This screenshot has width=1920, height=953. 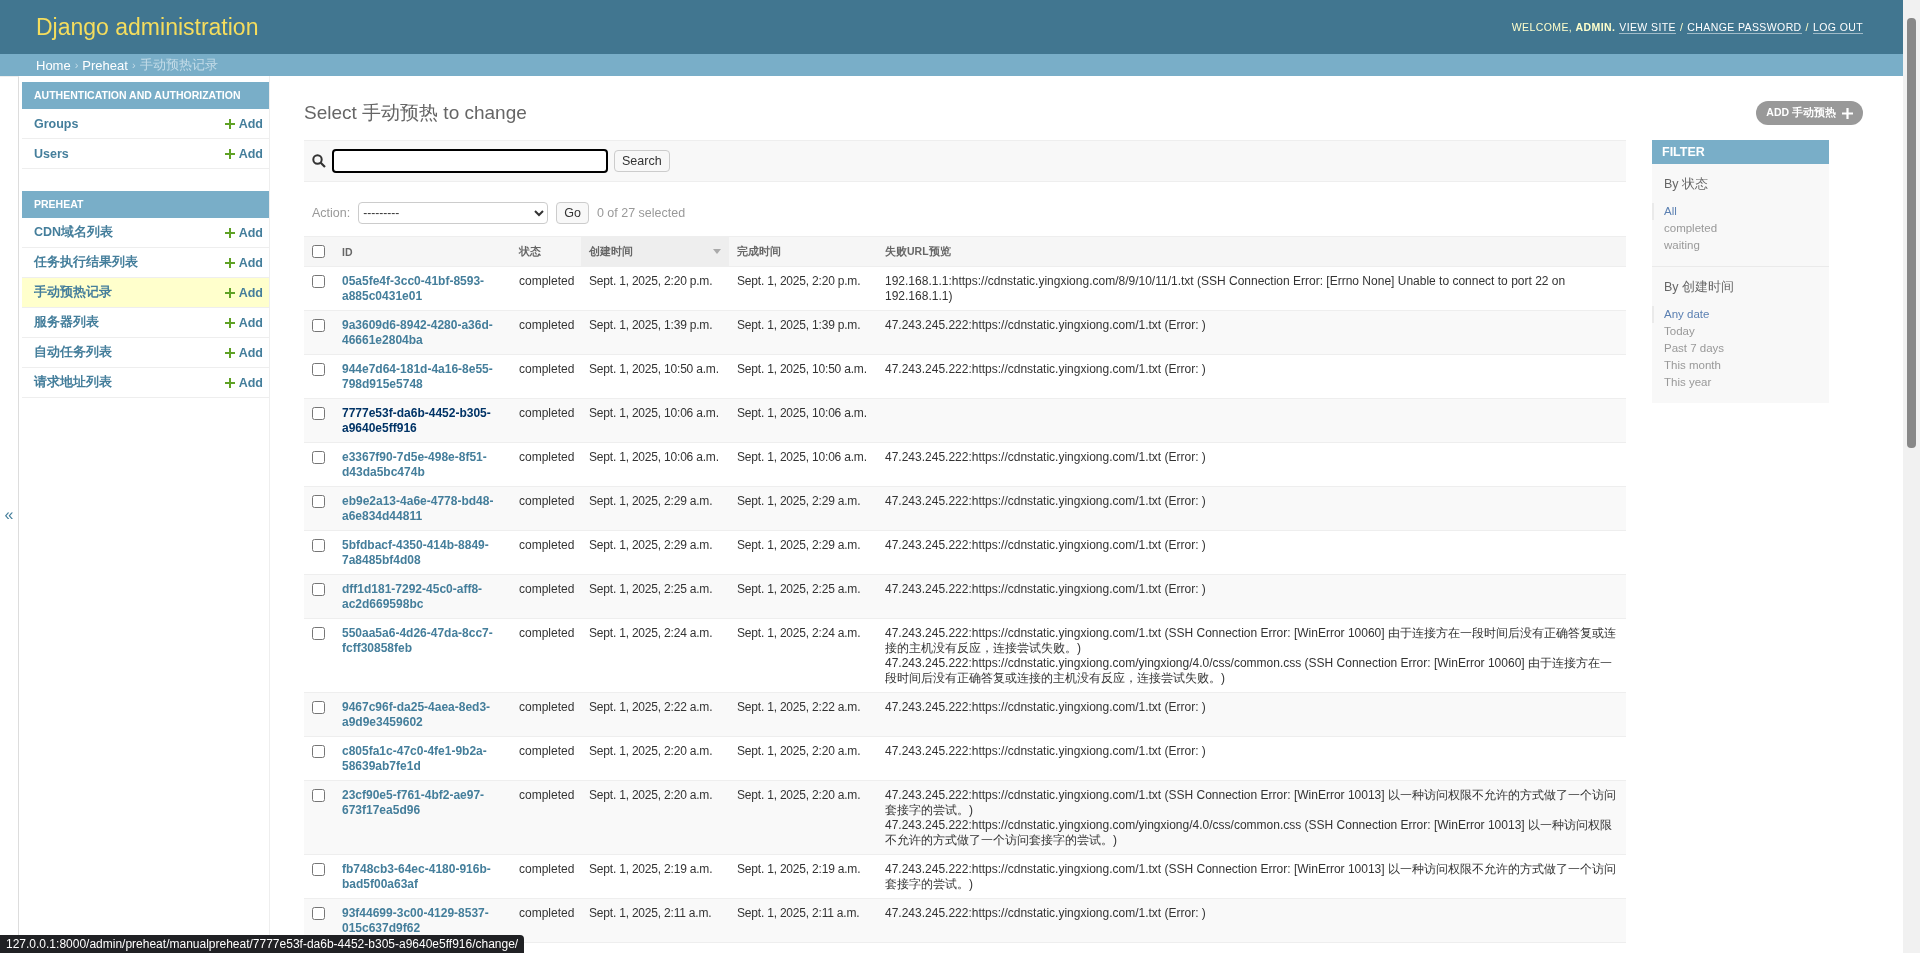 I want to click on search-field, so click(x=470, y=161).